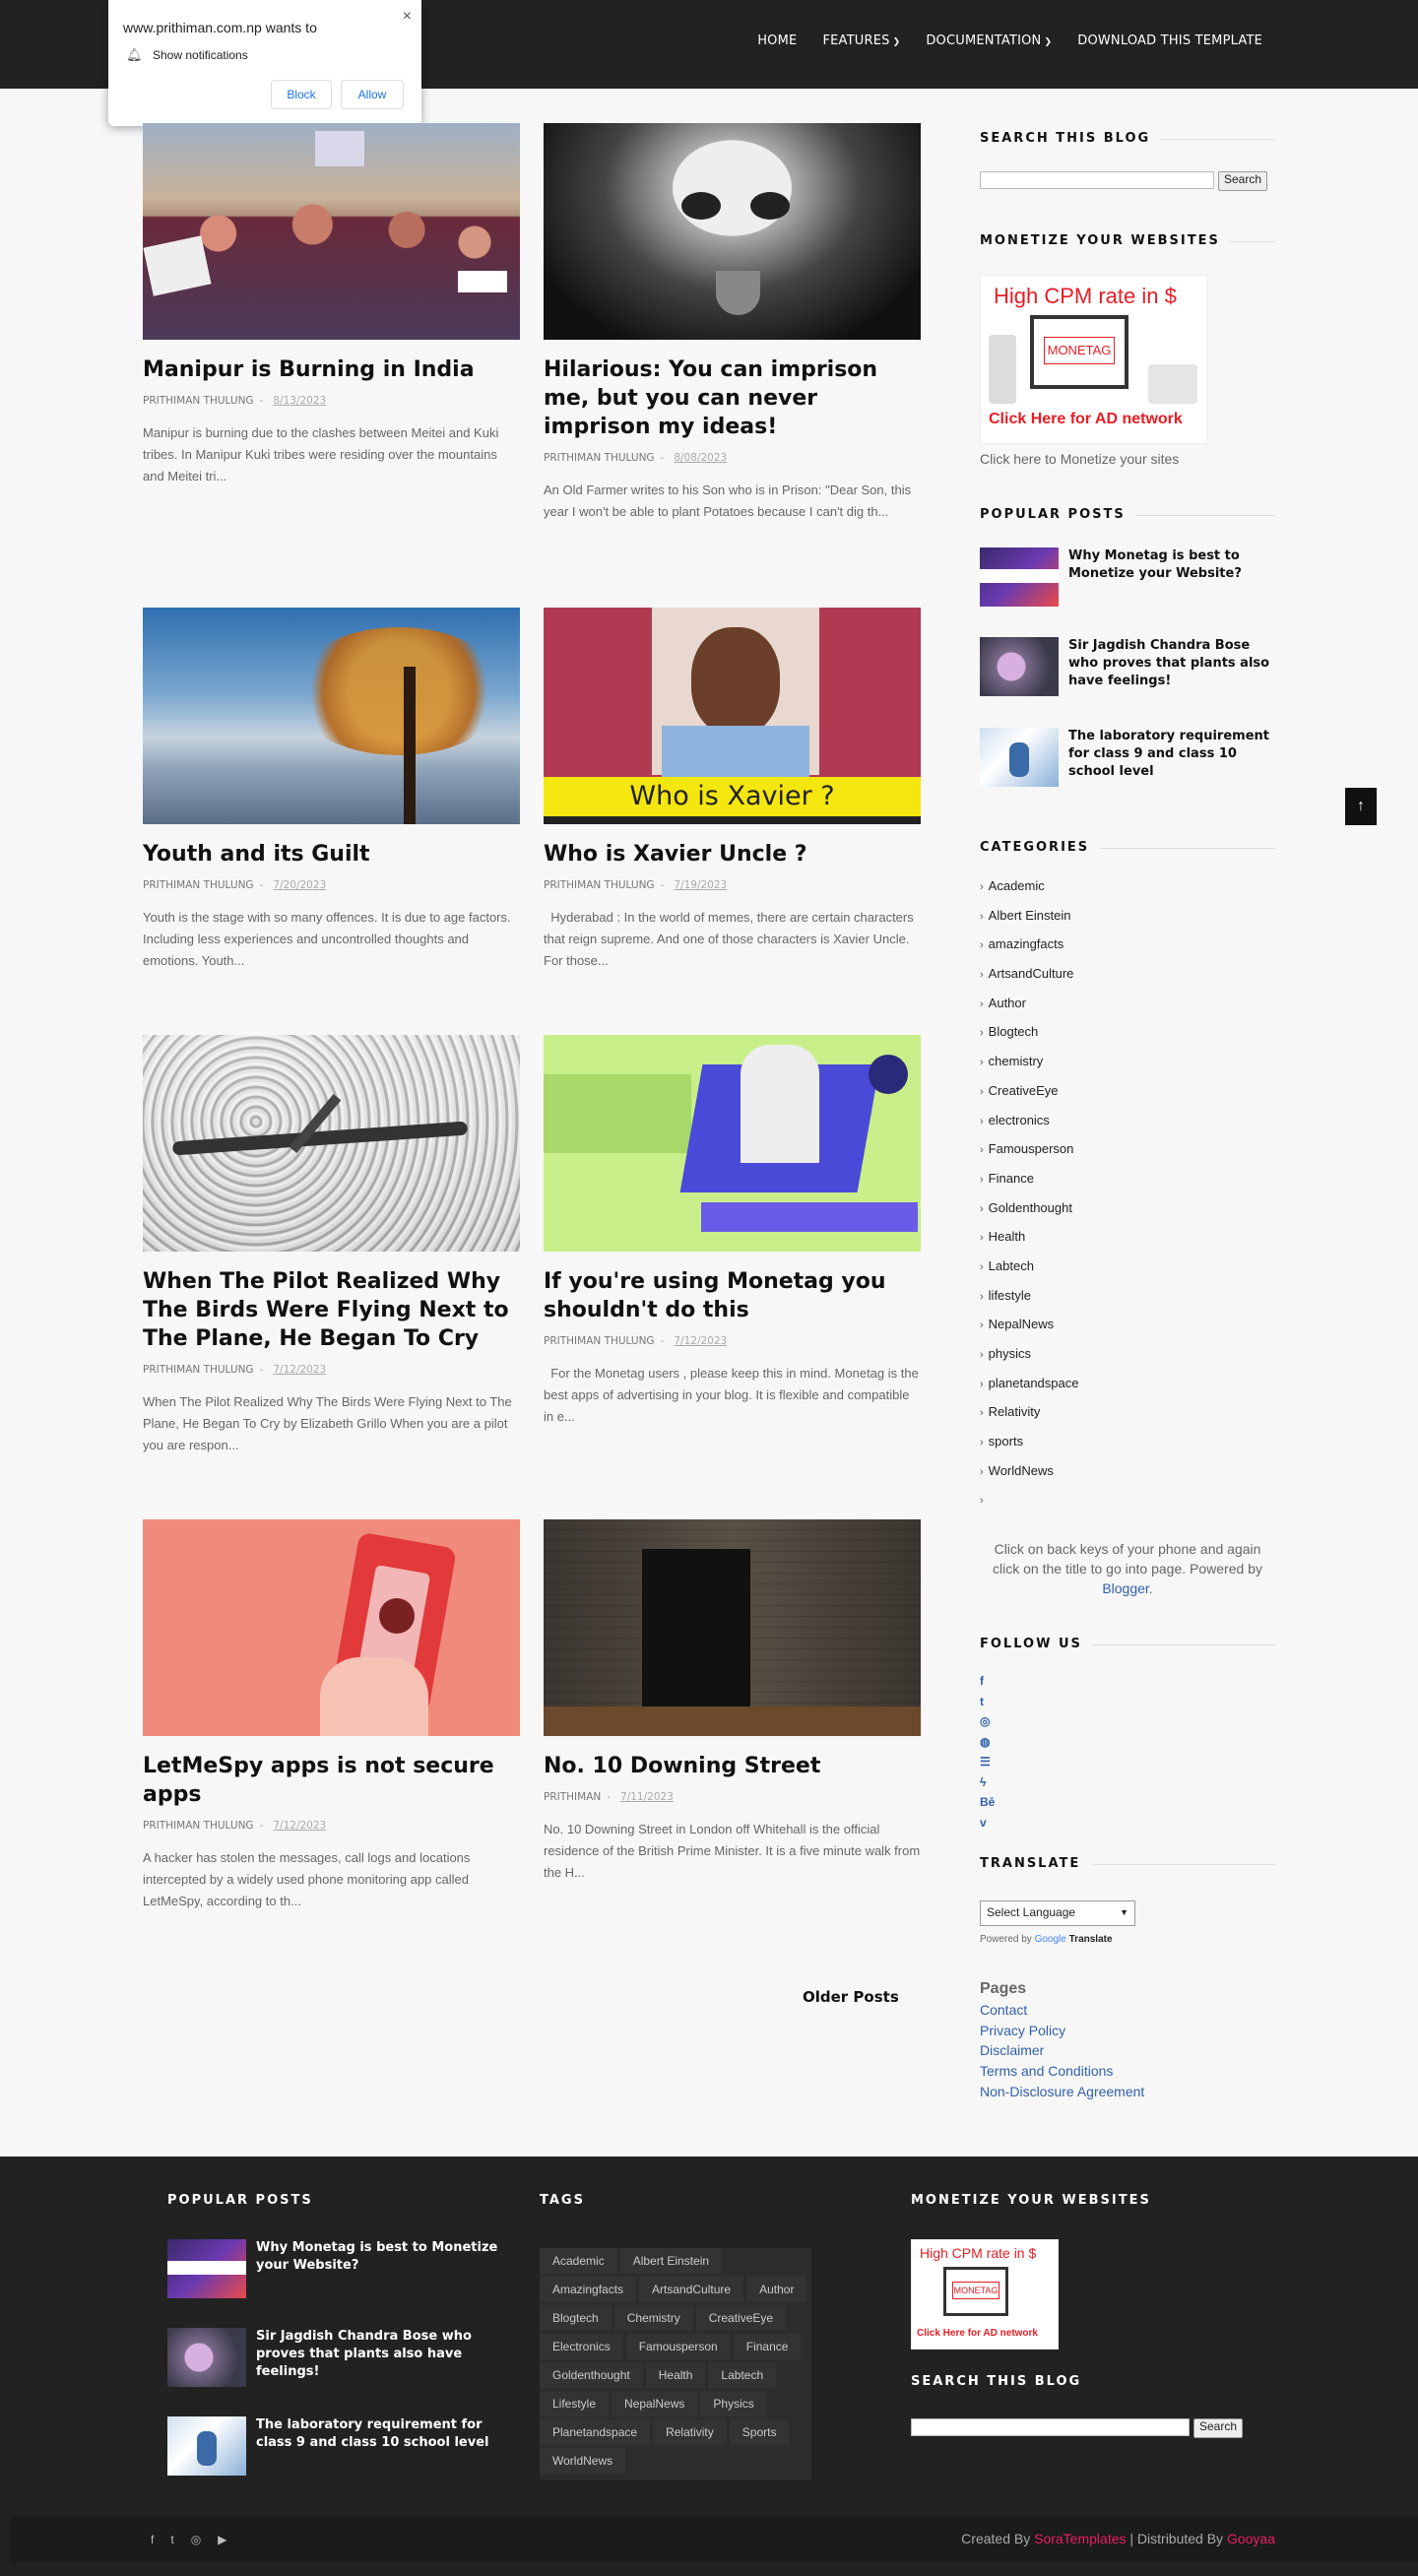 The image size is (1418, 2576). I want to click on category-link: › electronics, so click(1029, 1124).